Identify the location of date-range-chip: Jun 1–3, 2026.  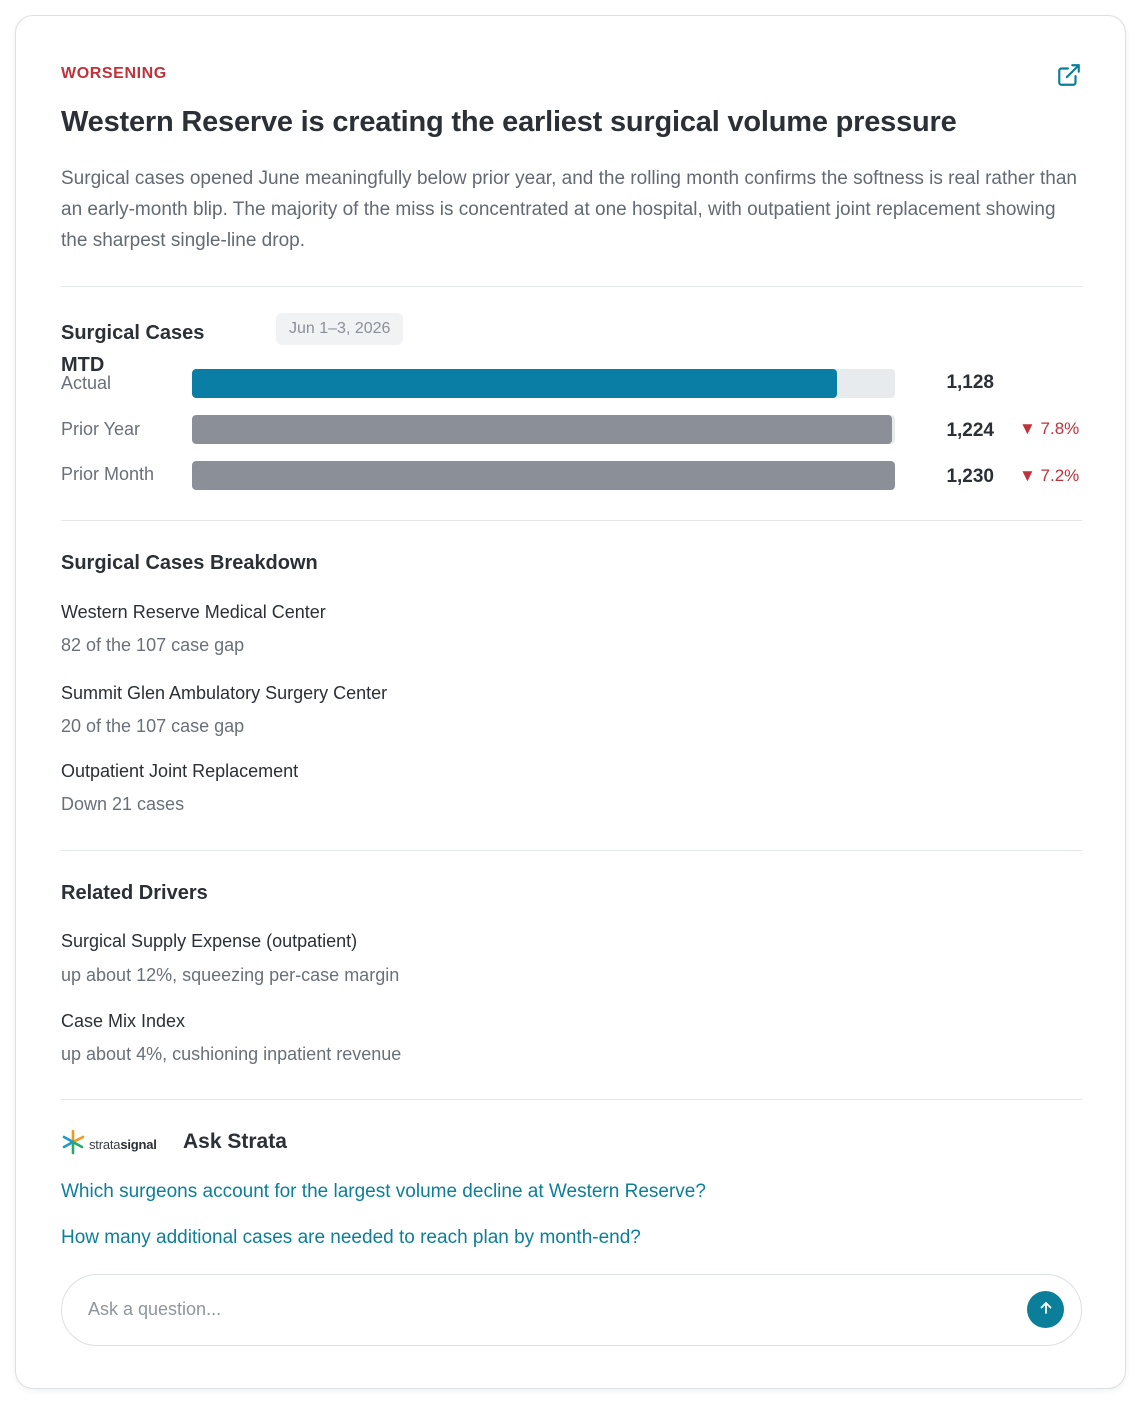
(340, 329).